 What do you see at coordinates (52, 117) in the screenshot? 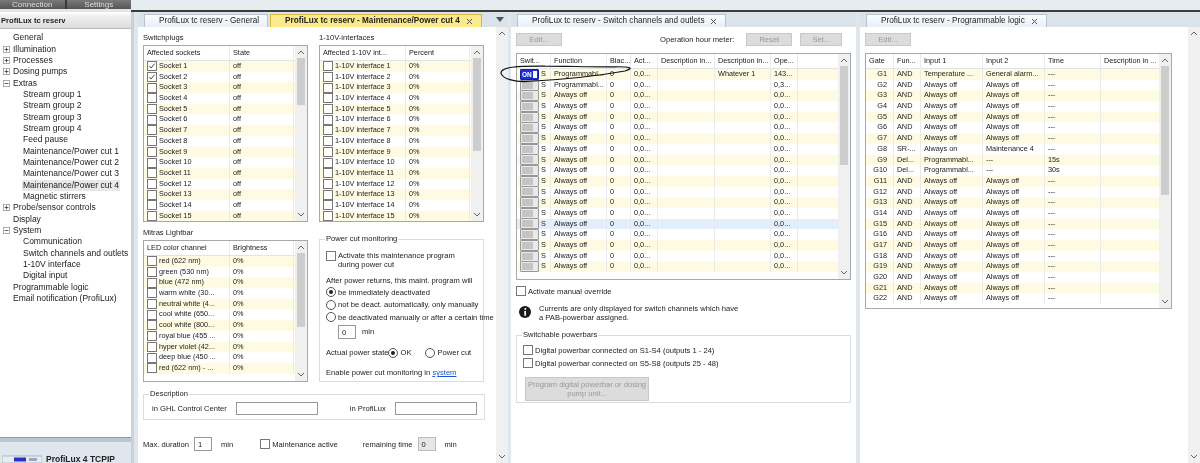
I see `tree-item: Stream group 3` at bounding box center [52, 117].